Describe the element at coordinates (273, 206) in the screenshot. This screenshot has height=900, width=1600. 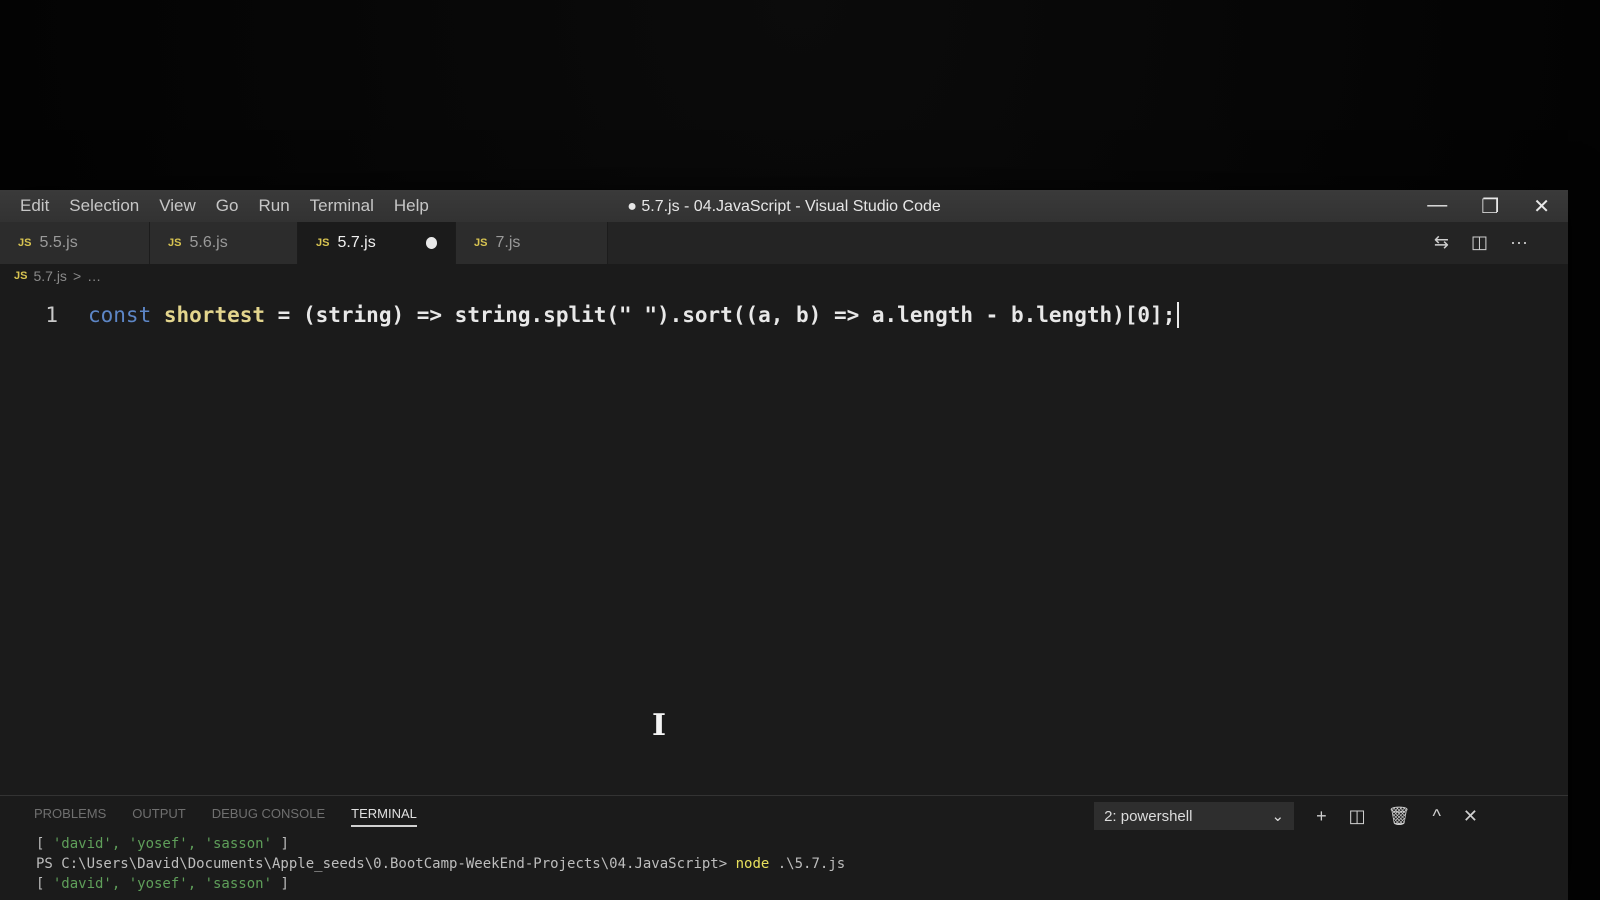
I see `menu-run: Run` at that location.